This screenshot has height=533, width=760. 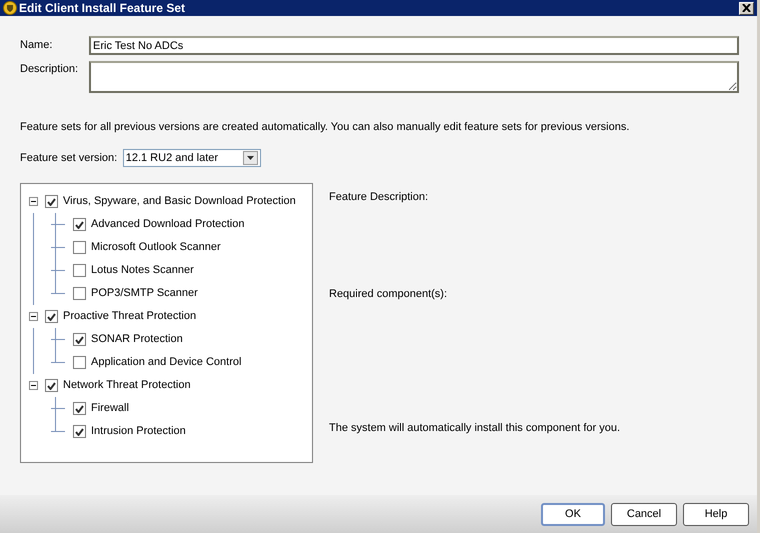 I want to click on description-field, so click(x=414, y=76).